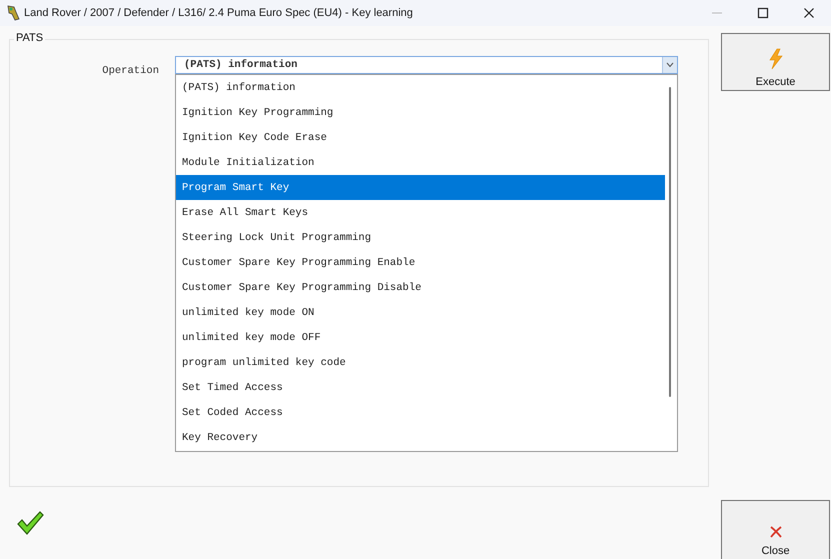  What do you see at coordinates (420, 437) in the screenshot?
I see `dropdown-option: Key Recovery` at bounding box center [420, 437].